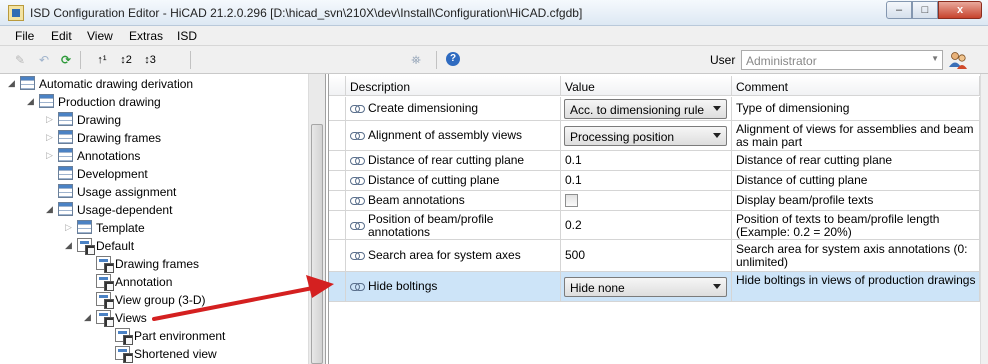  Describe the element at coordinates (153, 138) in the screenshot. I see `tree-item: ▷ Drawing frames` at that location.